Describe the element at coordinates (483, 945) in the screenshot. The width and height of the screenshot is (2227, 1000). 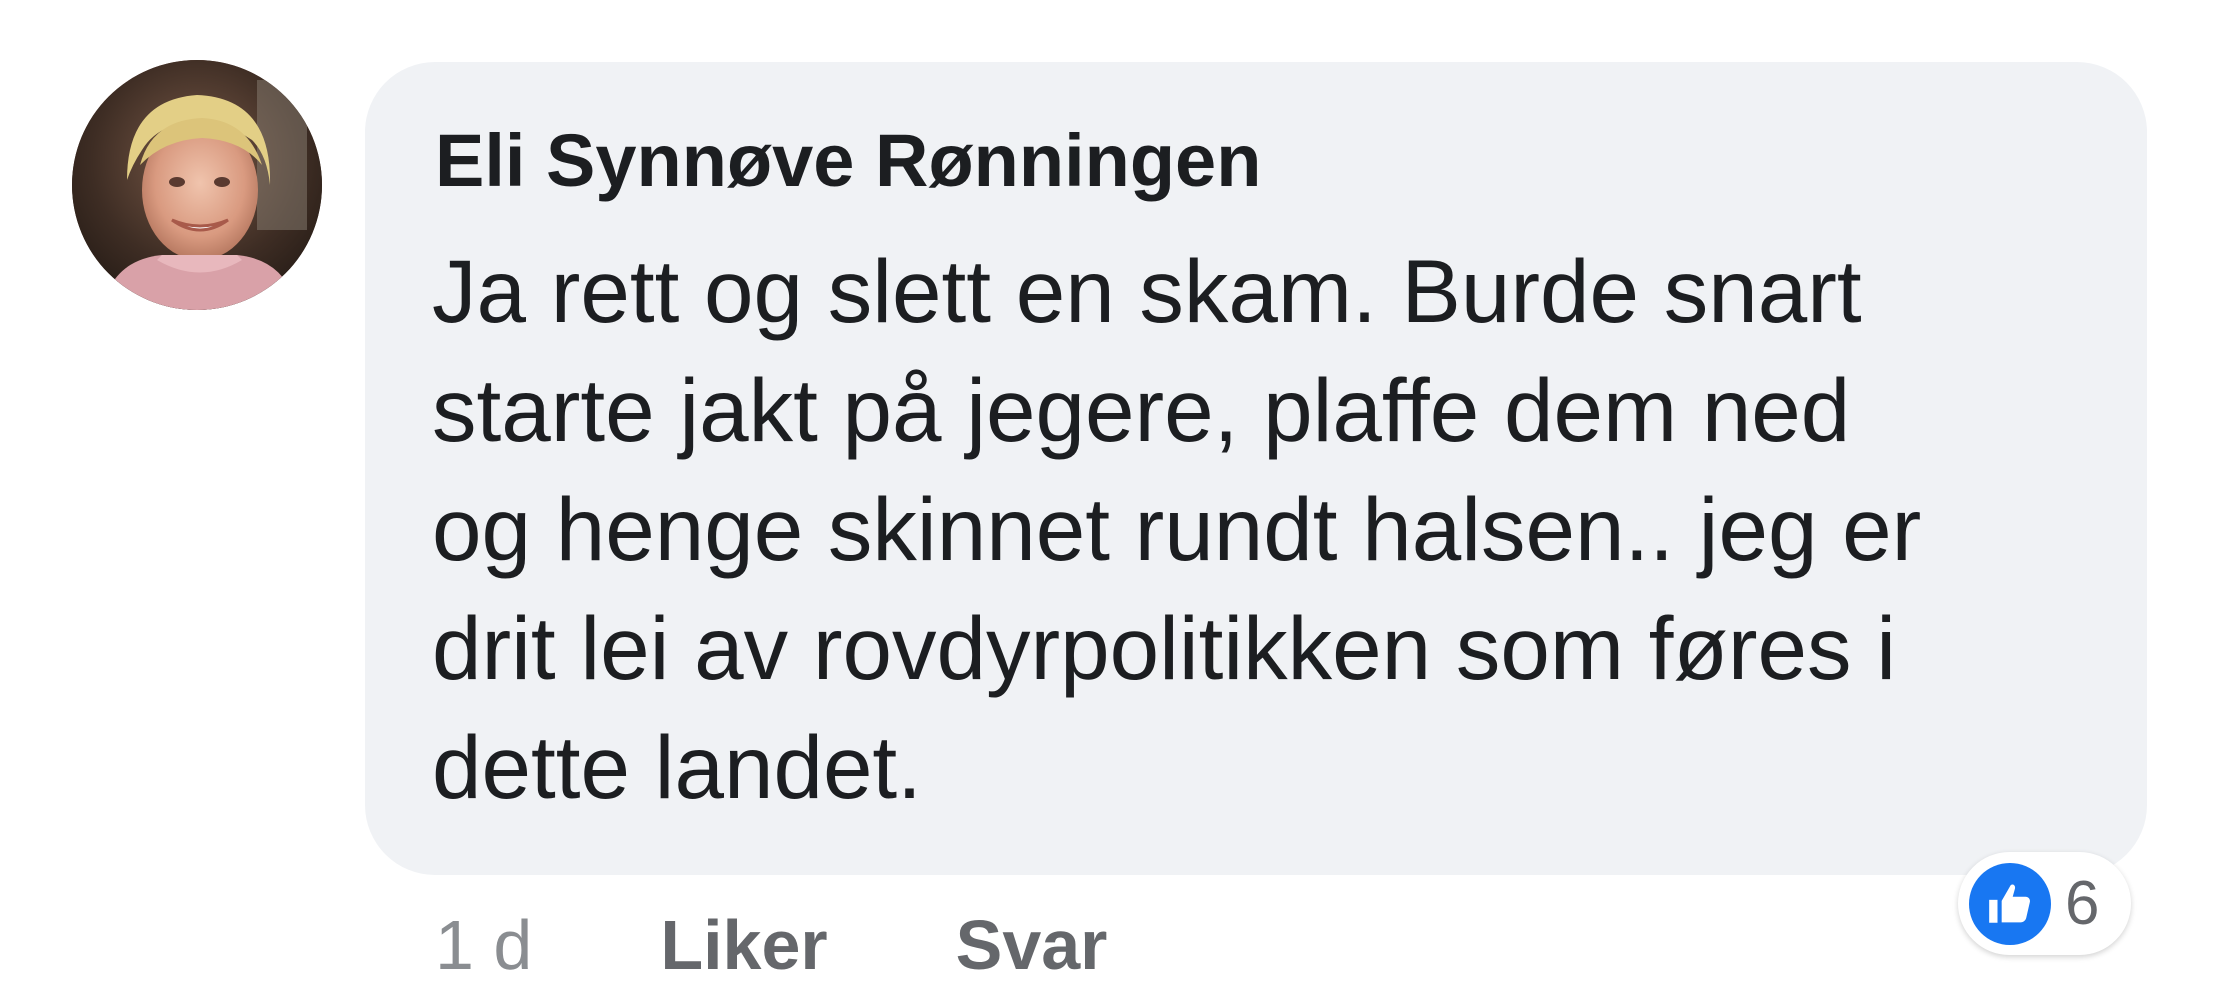
I see `comment-timestamp: 1 d` at that location.